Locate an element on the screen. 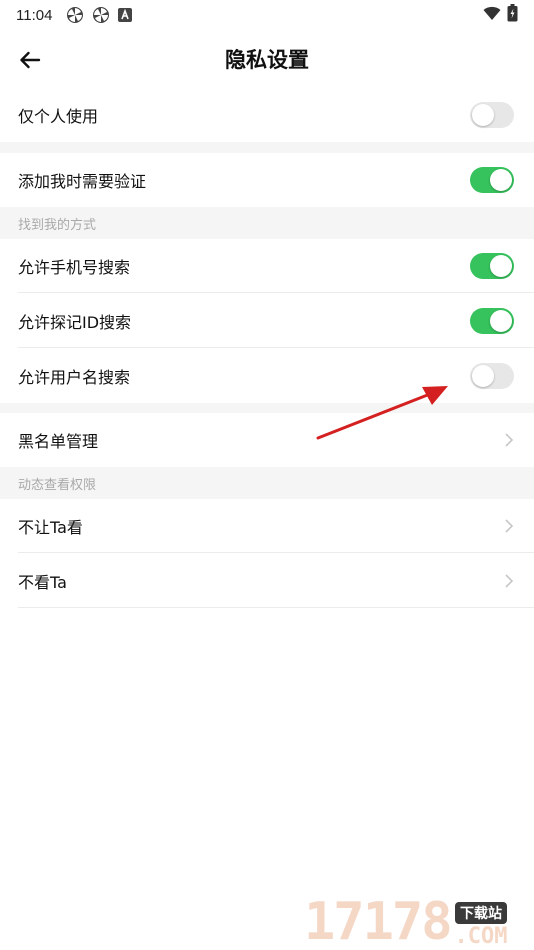  username-search-toggle is located at coordinates (492, 375).